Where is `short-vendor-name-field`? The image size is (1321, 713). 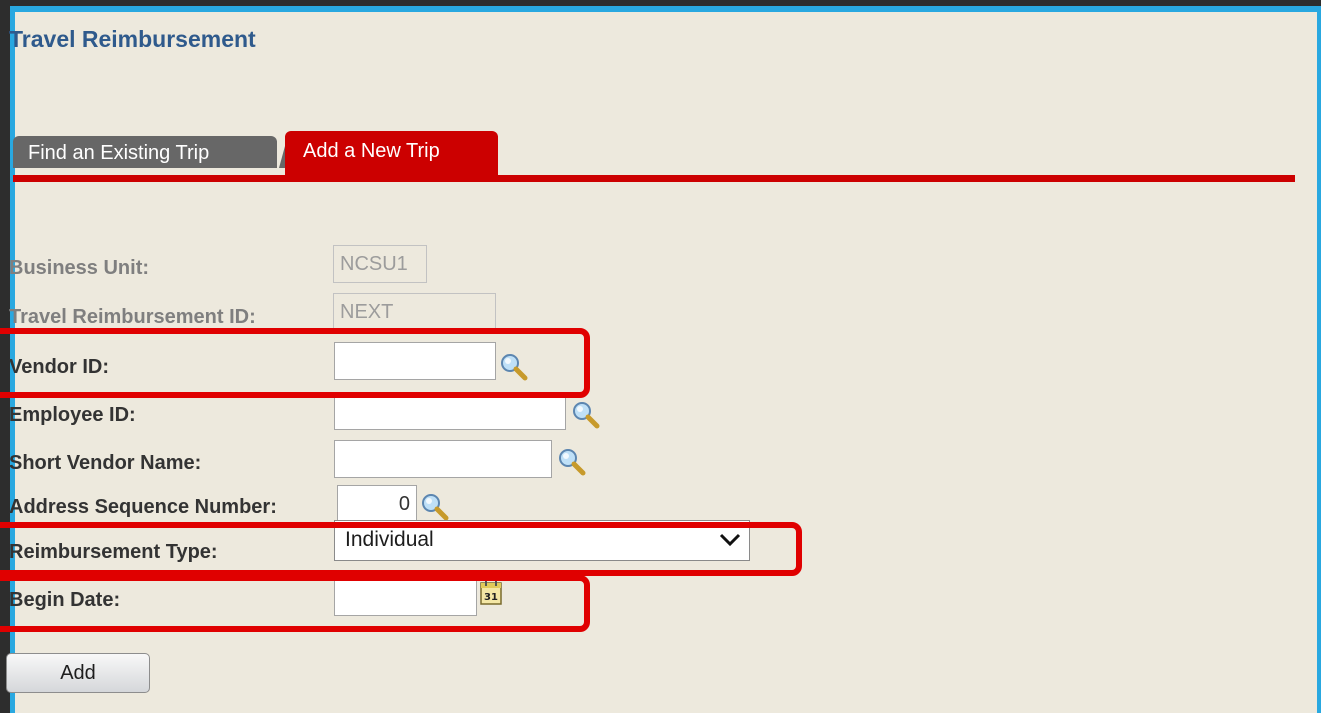 short-vendor-name-field is located at coordinates (443, 459).